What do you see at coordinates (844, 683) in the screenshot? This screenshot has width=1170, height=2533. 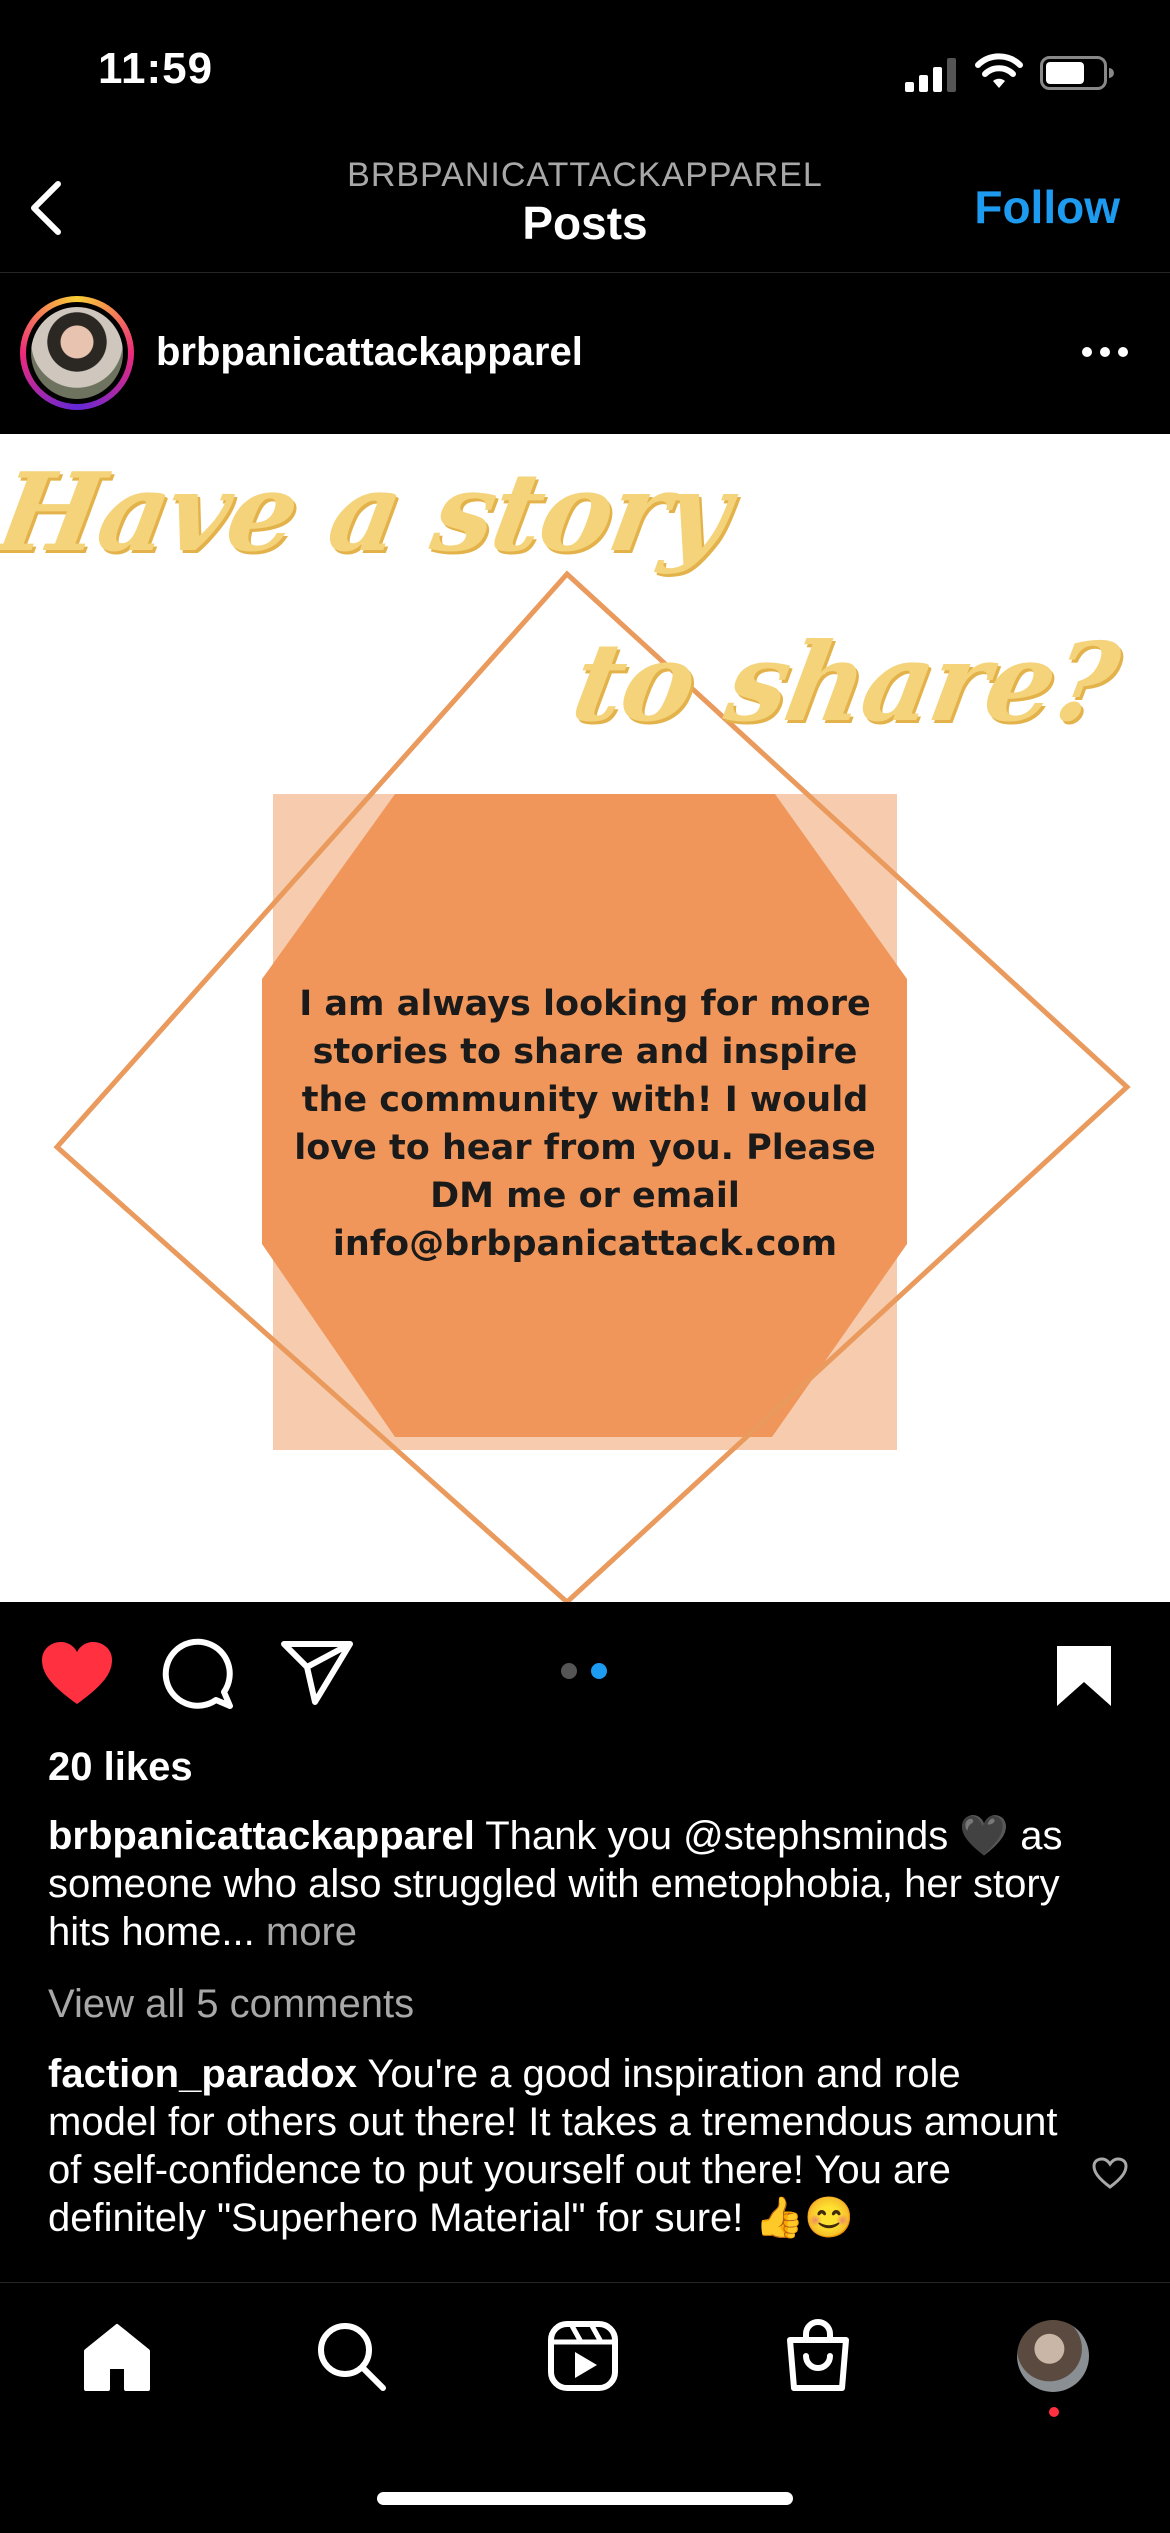 I see `headline-line-2: to share?` at bounding box center [844, 683].